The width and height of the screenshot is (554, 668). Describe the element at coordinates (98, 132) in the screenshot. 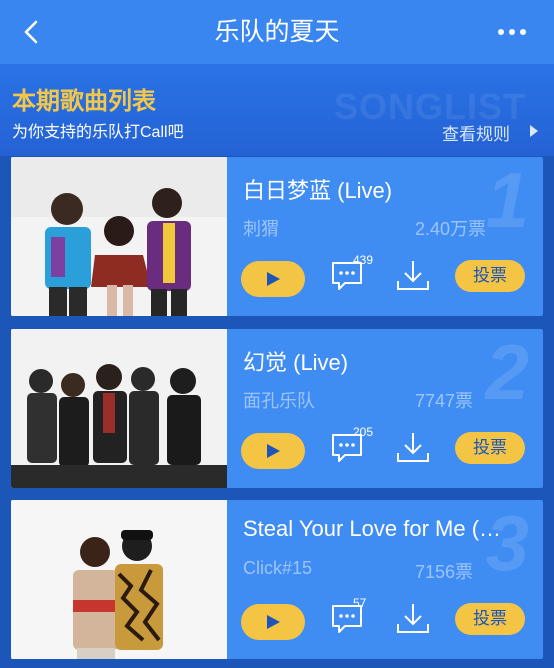

I see `section-subtitle: 为你支持的乐队打Call吧` at that location.